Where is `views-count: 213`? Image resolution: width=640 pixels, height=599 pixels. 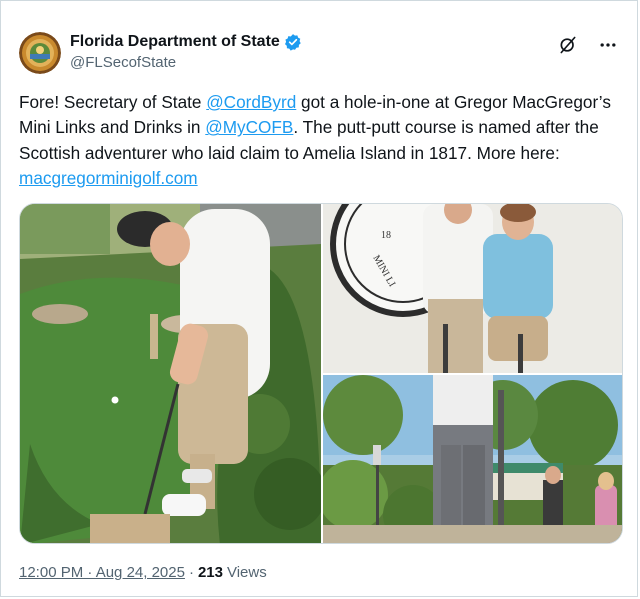 views-count: 213 is located at coordinates (210, 572).